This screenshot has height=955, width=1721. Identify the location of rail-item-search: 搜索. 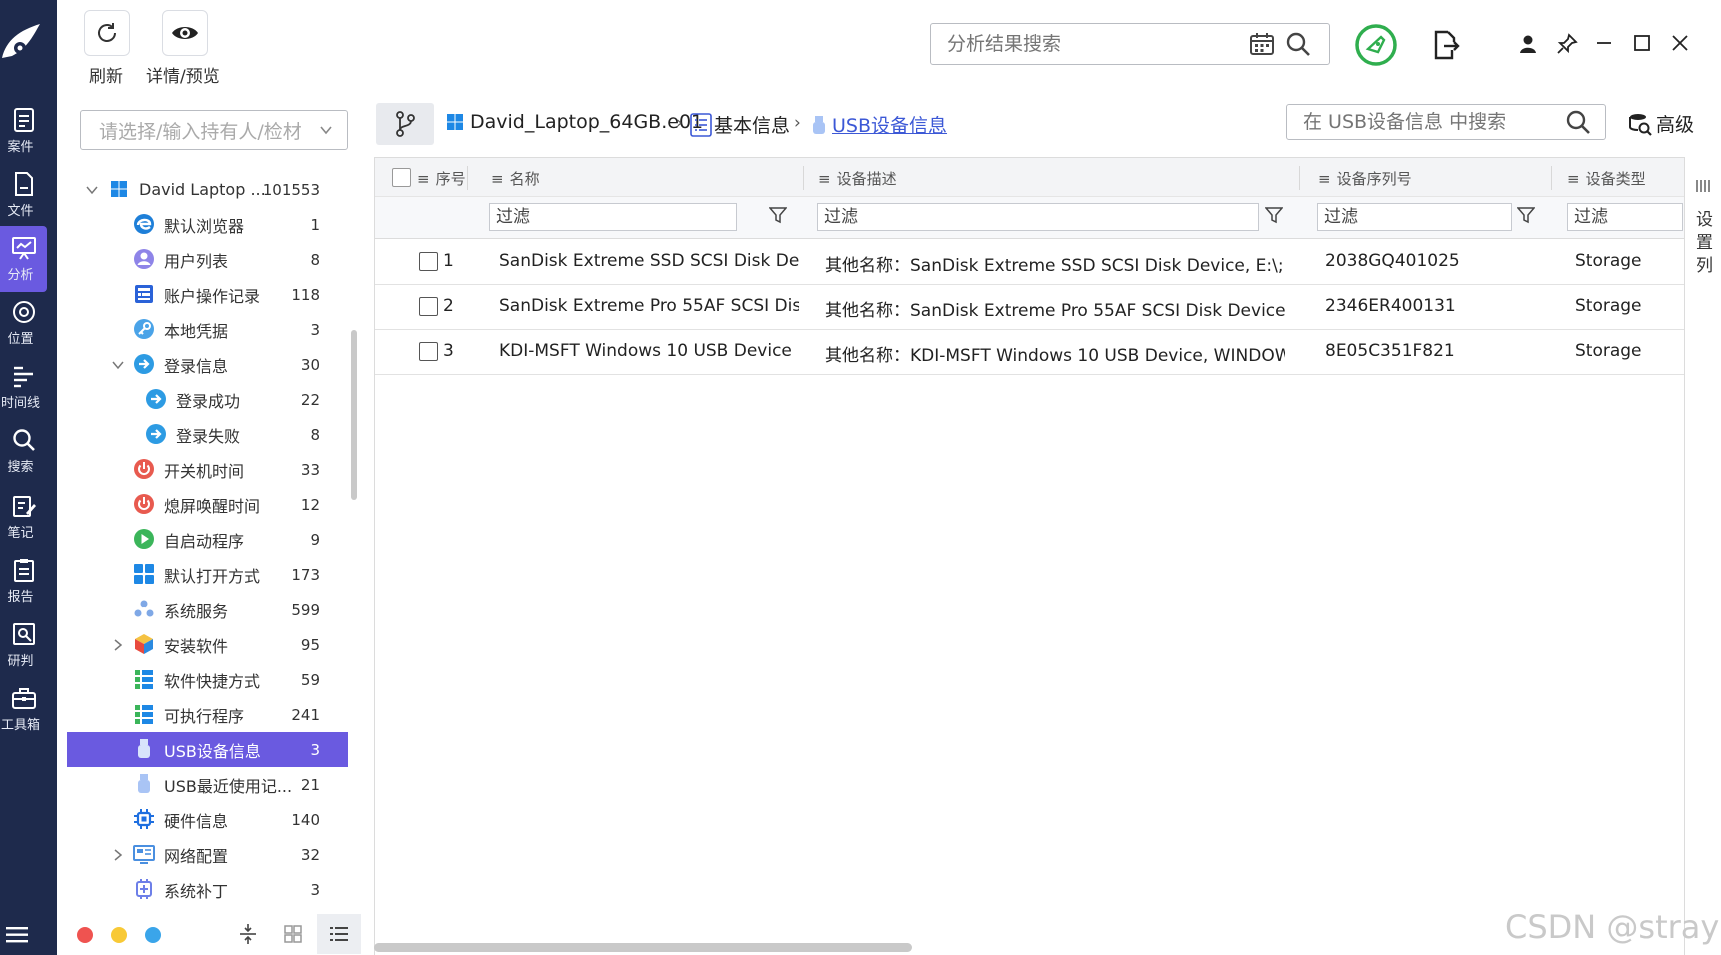
(23, 451).